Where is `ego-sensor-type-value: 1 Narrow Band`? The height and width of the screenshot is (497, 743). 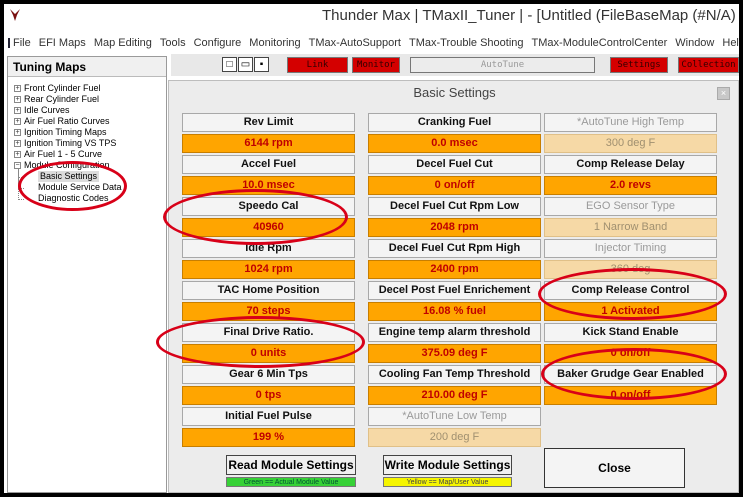
ego-sensor-type-value: 1 Narrow Band is located at coordinates (630, 227).